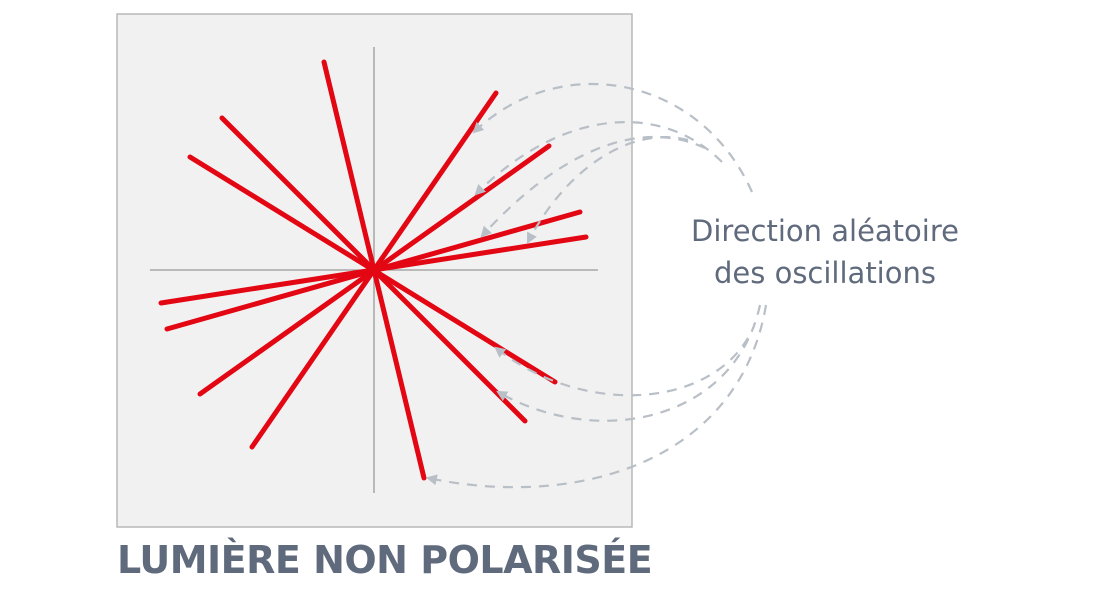 This screenshot has width=1100, height=600. What do you see at coordinates (825, 252) in the screenshot?
I see `oscillation-annotation: Direction aléatoire des oscillations` at bounding box center [825, 252].